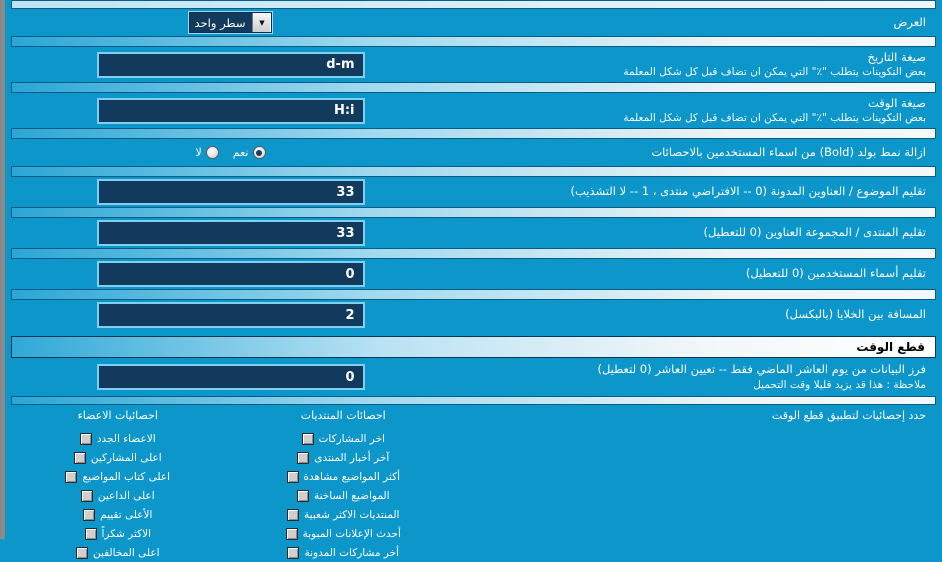  I want to click on trim-username-label: تقليم أسماء المستخدمين (0 للتعطيل), so click(694, 274).